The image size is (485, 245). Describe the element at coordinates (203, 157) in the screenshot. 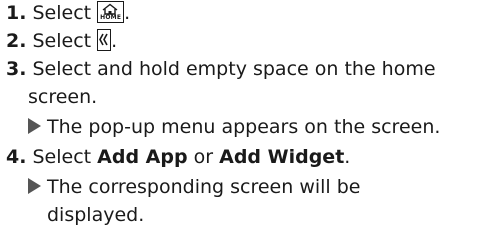

I see `step-text-middle: or` at that location.